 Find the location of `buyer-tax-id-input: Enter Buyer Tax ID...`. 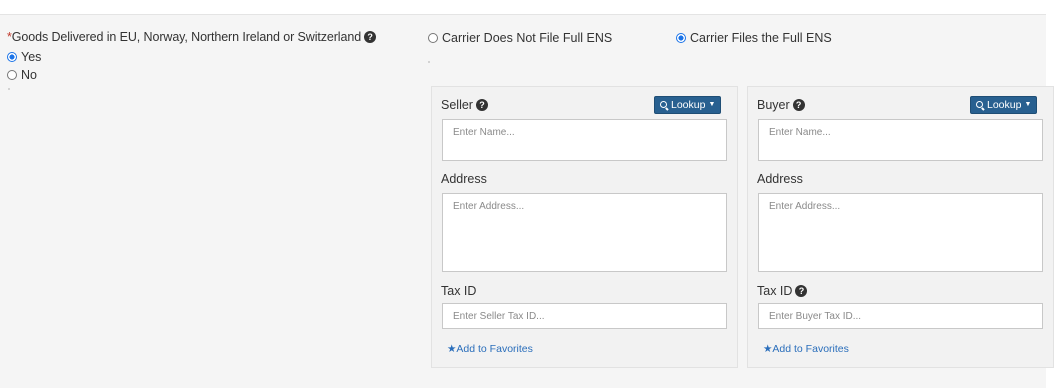

buyer-tax-id-input: Enter Buyer Tax ID... is located at coordinates (900, 316).